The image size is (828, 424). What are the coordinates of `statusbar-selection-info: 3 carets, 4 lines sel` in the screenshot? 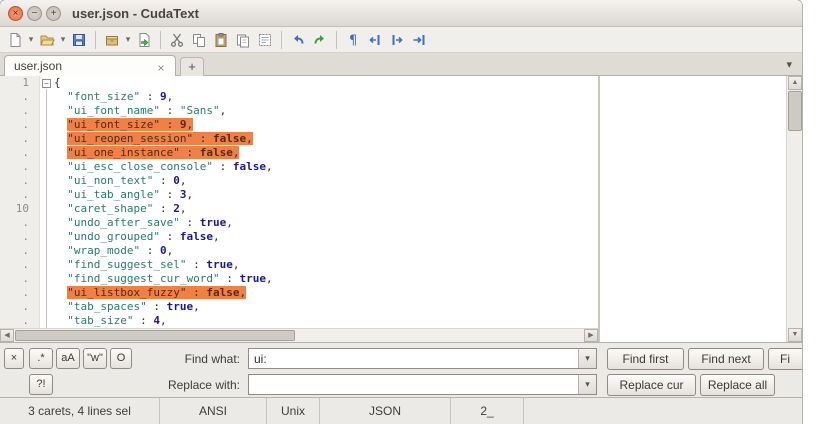 It's located at (80, 411).